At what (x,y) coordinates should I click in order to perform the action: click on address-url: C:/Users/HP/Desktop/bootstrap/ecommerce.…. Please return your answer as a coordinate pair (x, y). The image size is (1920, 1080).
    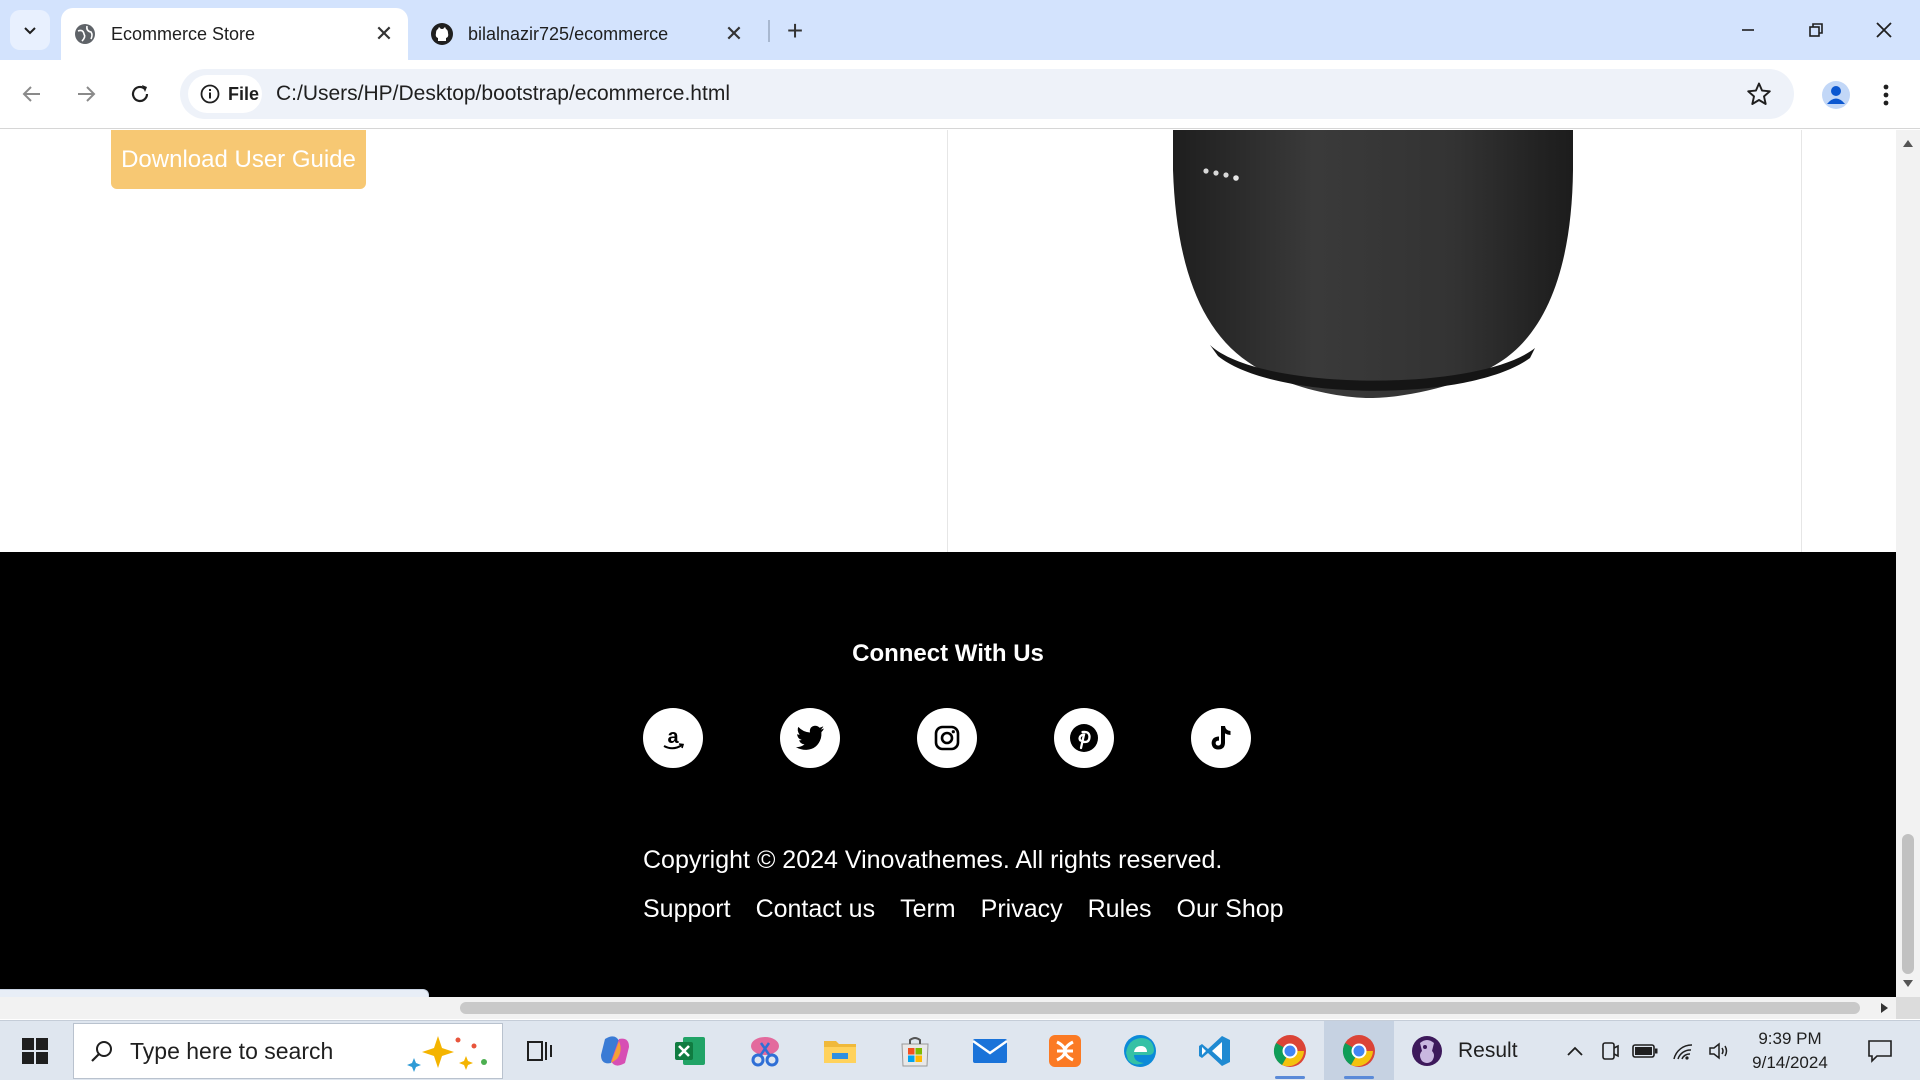
    Looking at the image, I should click on (503, 93).